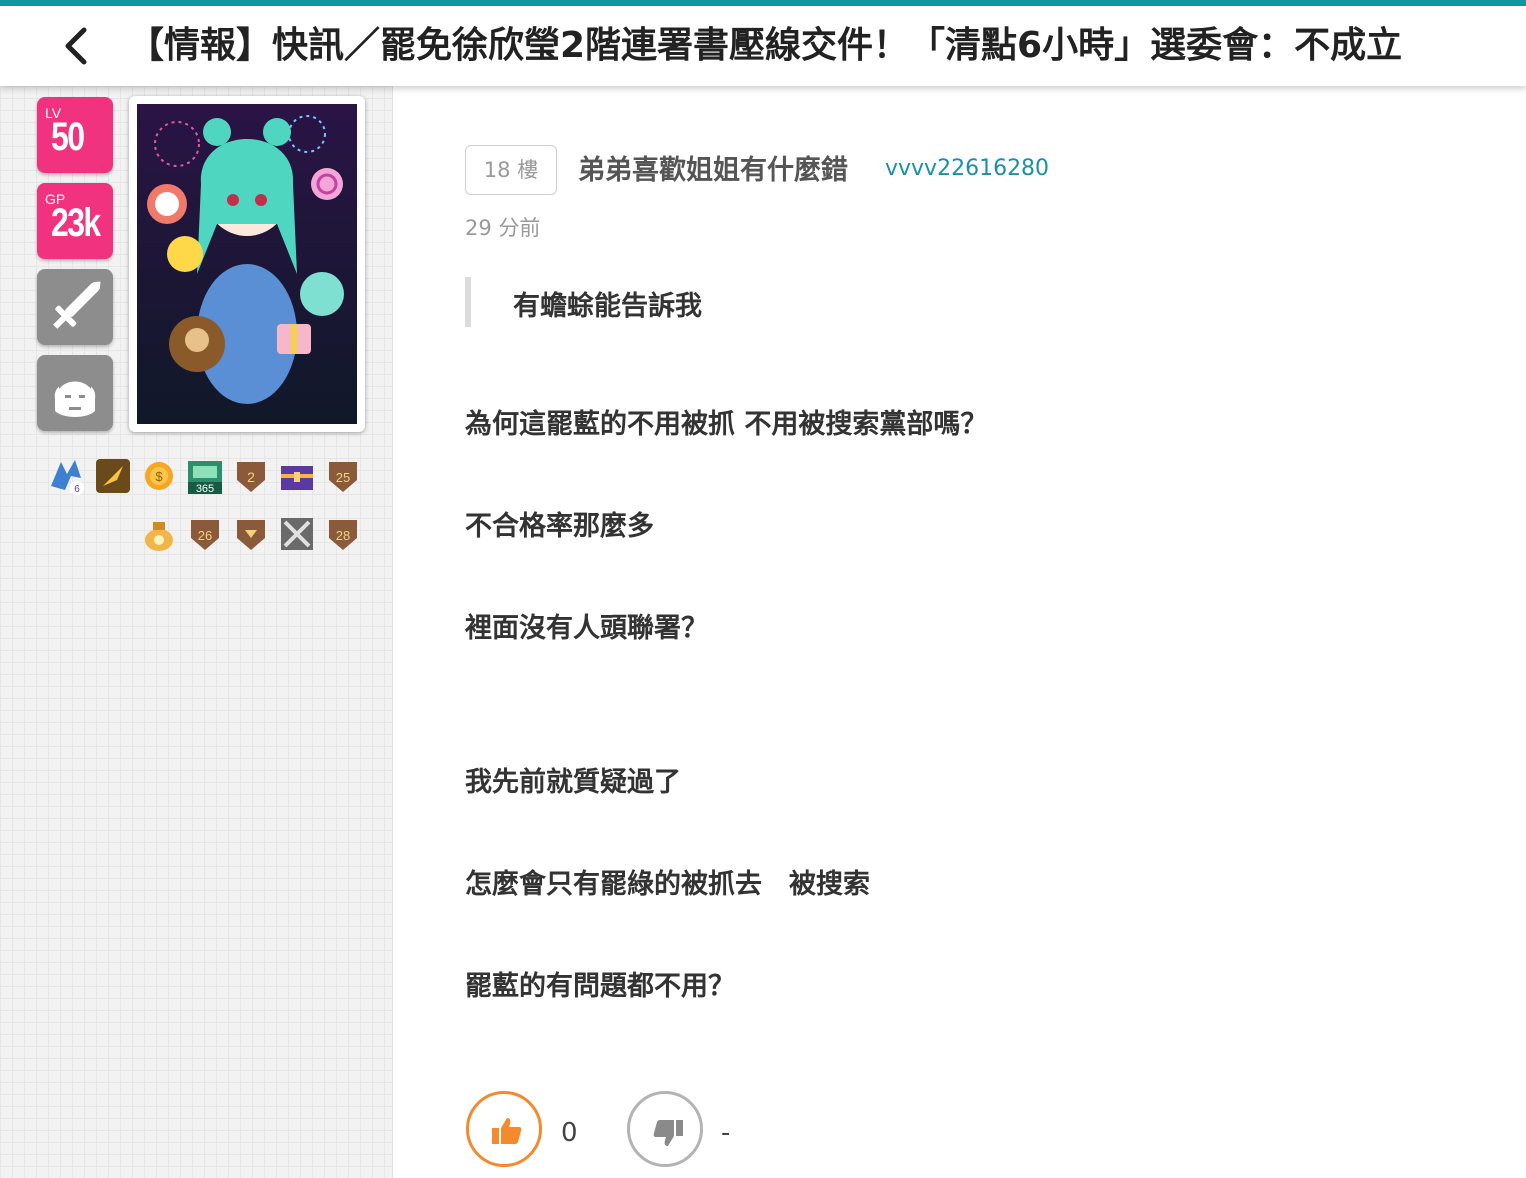  Describe the element at coordinates (503, 228) in the screenshot. I see `post-timestamp: 29 分前` at that location.